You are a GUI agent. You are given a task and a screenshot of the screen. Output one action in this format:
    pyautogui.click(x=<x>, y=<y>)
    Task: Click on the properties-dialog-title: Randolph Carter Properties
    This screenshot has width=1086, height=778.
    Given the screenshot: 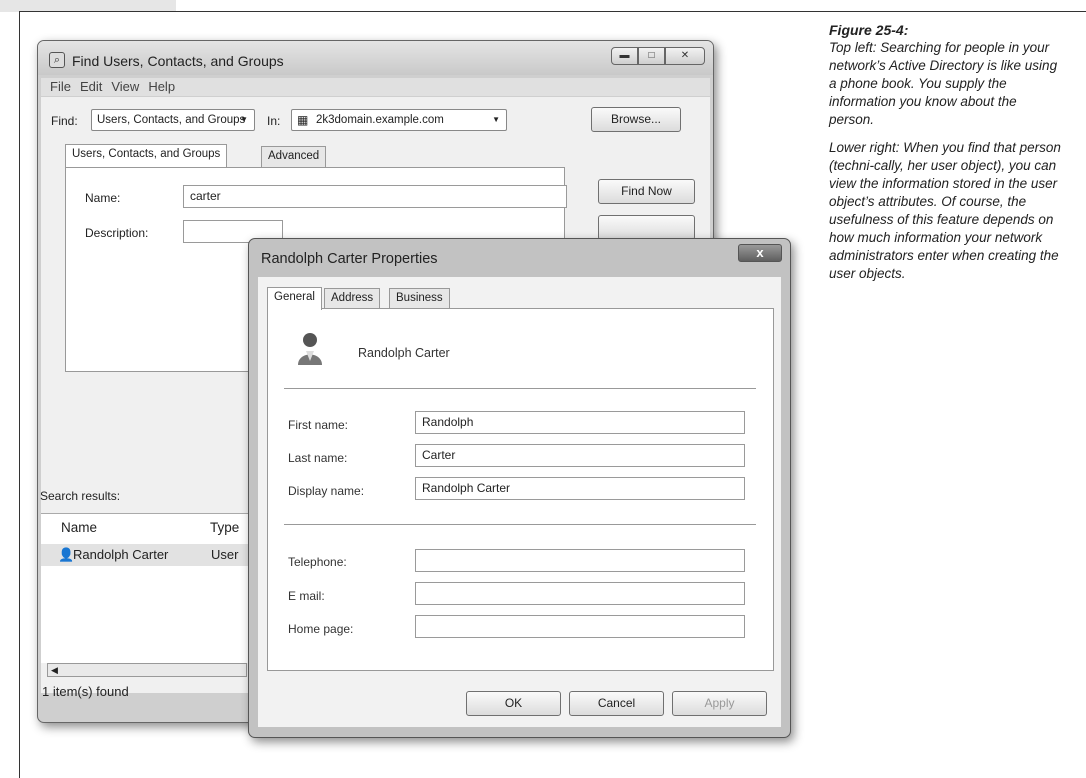 What is the action you would take?
    pyautogui.click(x=349, y=259)
    